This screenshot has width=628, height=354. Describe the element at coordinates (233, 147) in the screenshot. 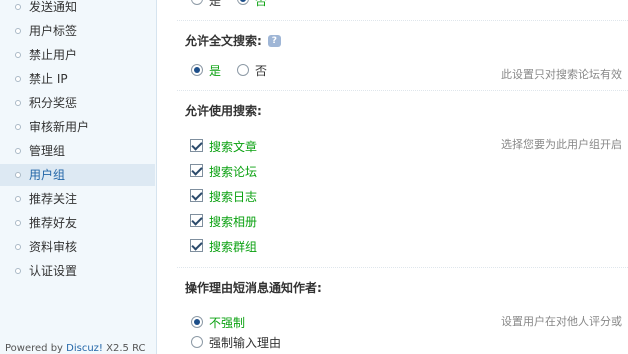

I see `search-articles-label: 搜索文章` at that location.